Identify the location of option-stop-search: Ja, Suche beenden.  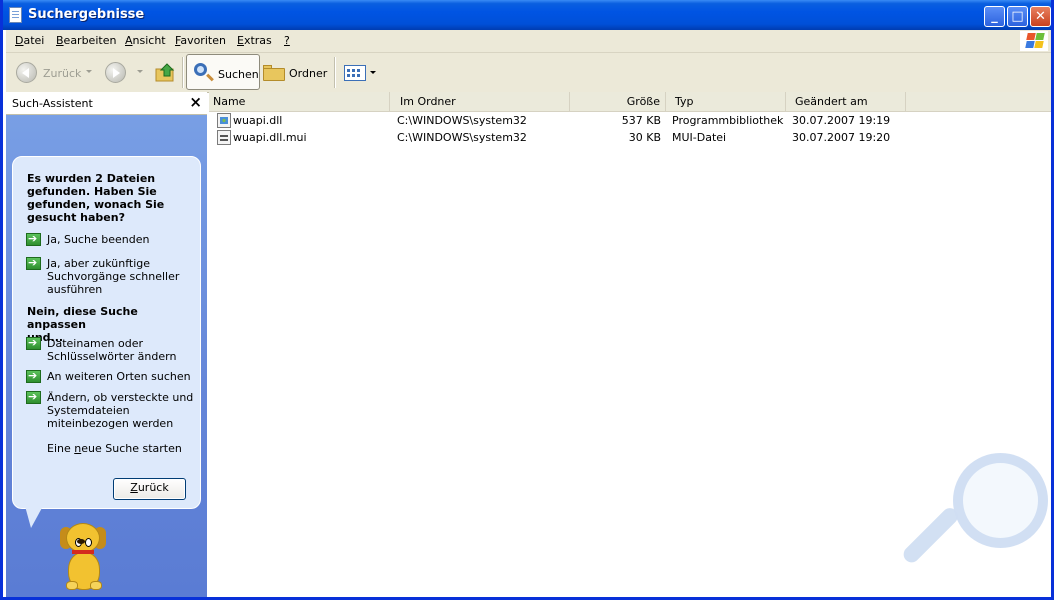
(98, 239).